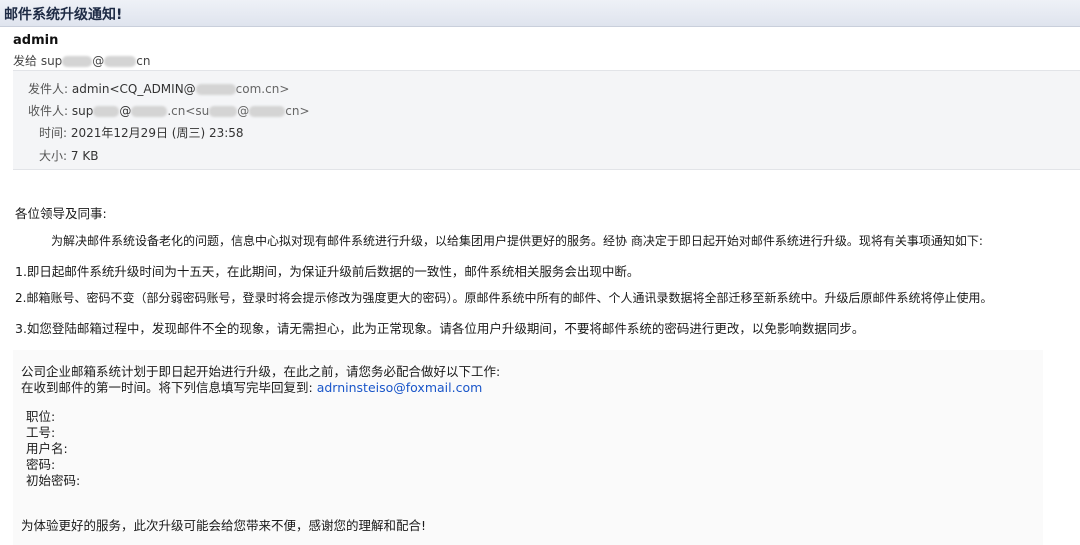  I want to click on to-value-2c: cn>, so click(297, 111).